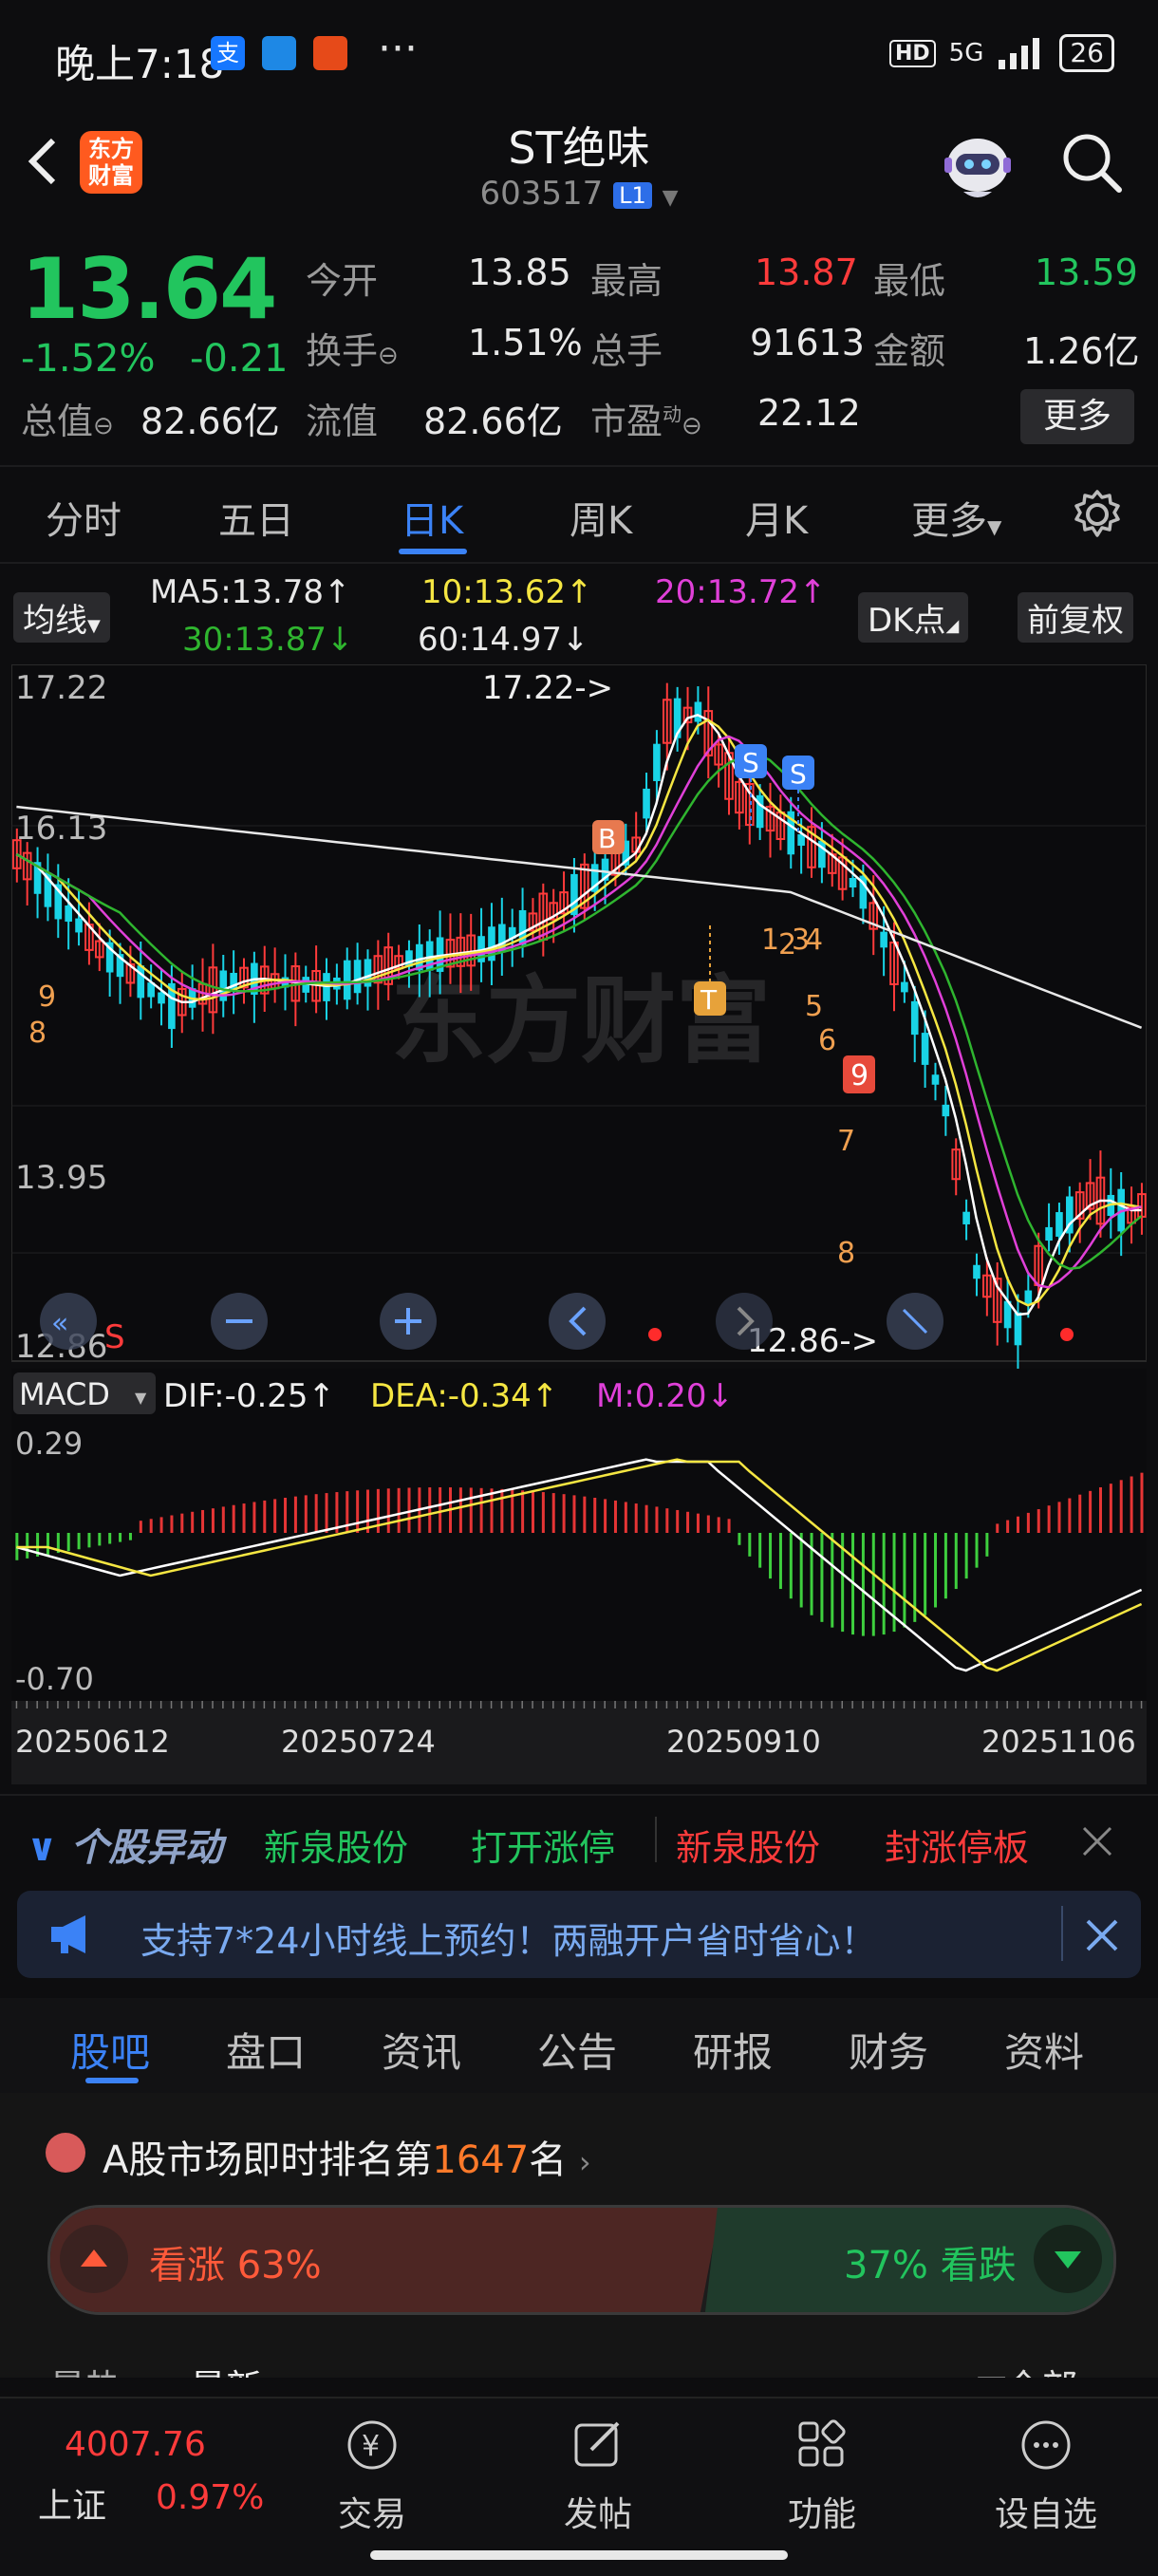 The image size is (1158, 2576). I want to click on ma-chip: 均线▼, so click(61, 617).